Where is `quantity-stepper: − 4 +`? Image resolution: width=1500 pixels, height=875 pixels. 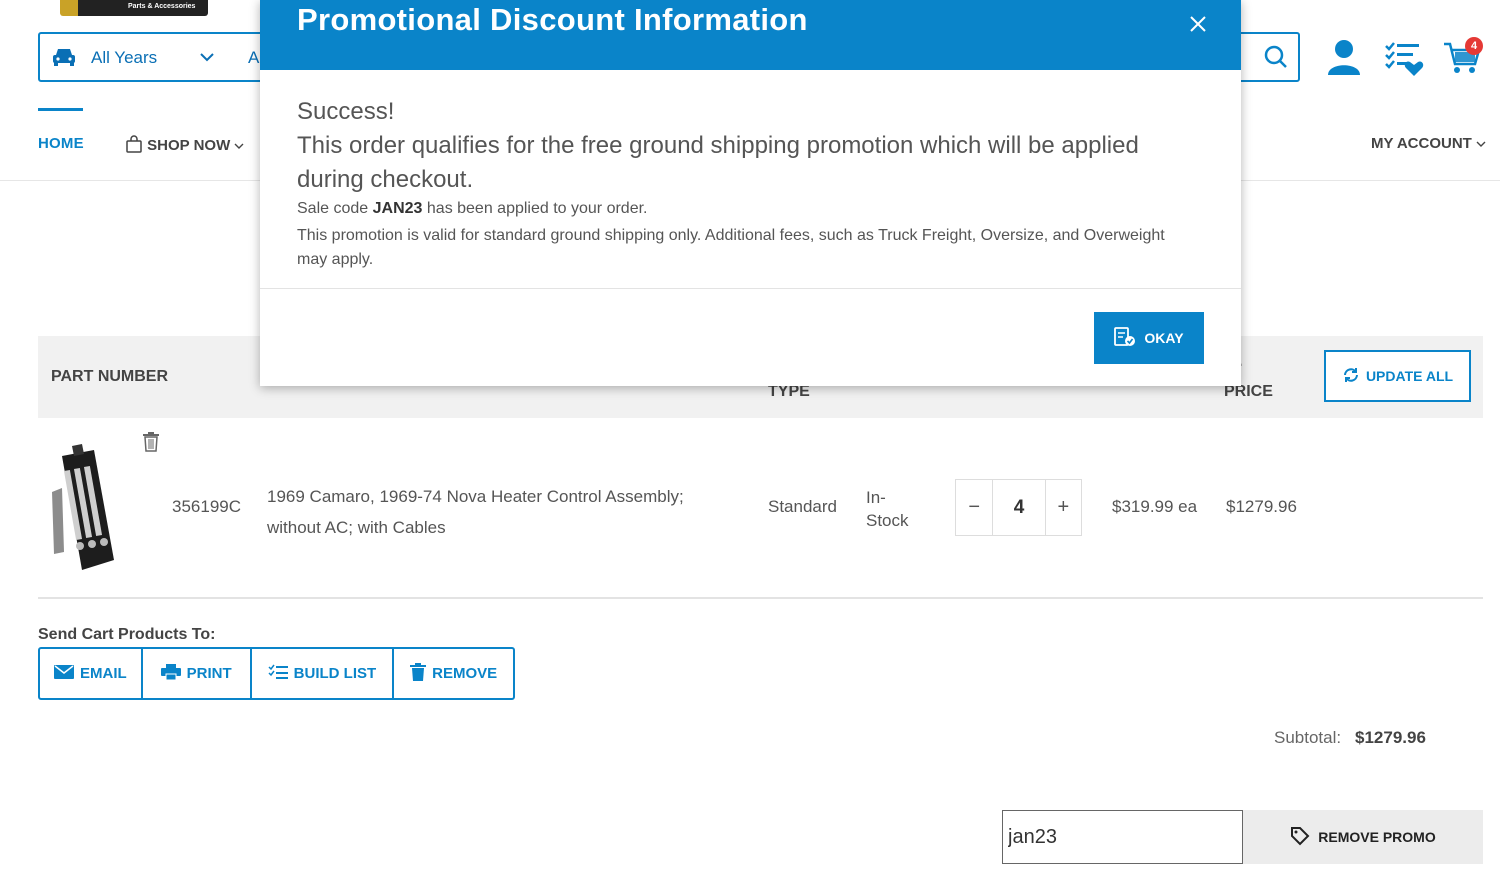
quantity-stepper: − 4 + is located at coordinates (1018, 507).